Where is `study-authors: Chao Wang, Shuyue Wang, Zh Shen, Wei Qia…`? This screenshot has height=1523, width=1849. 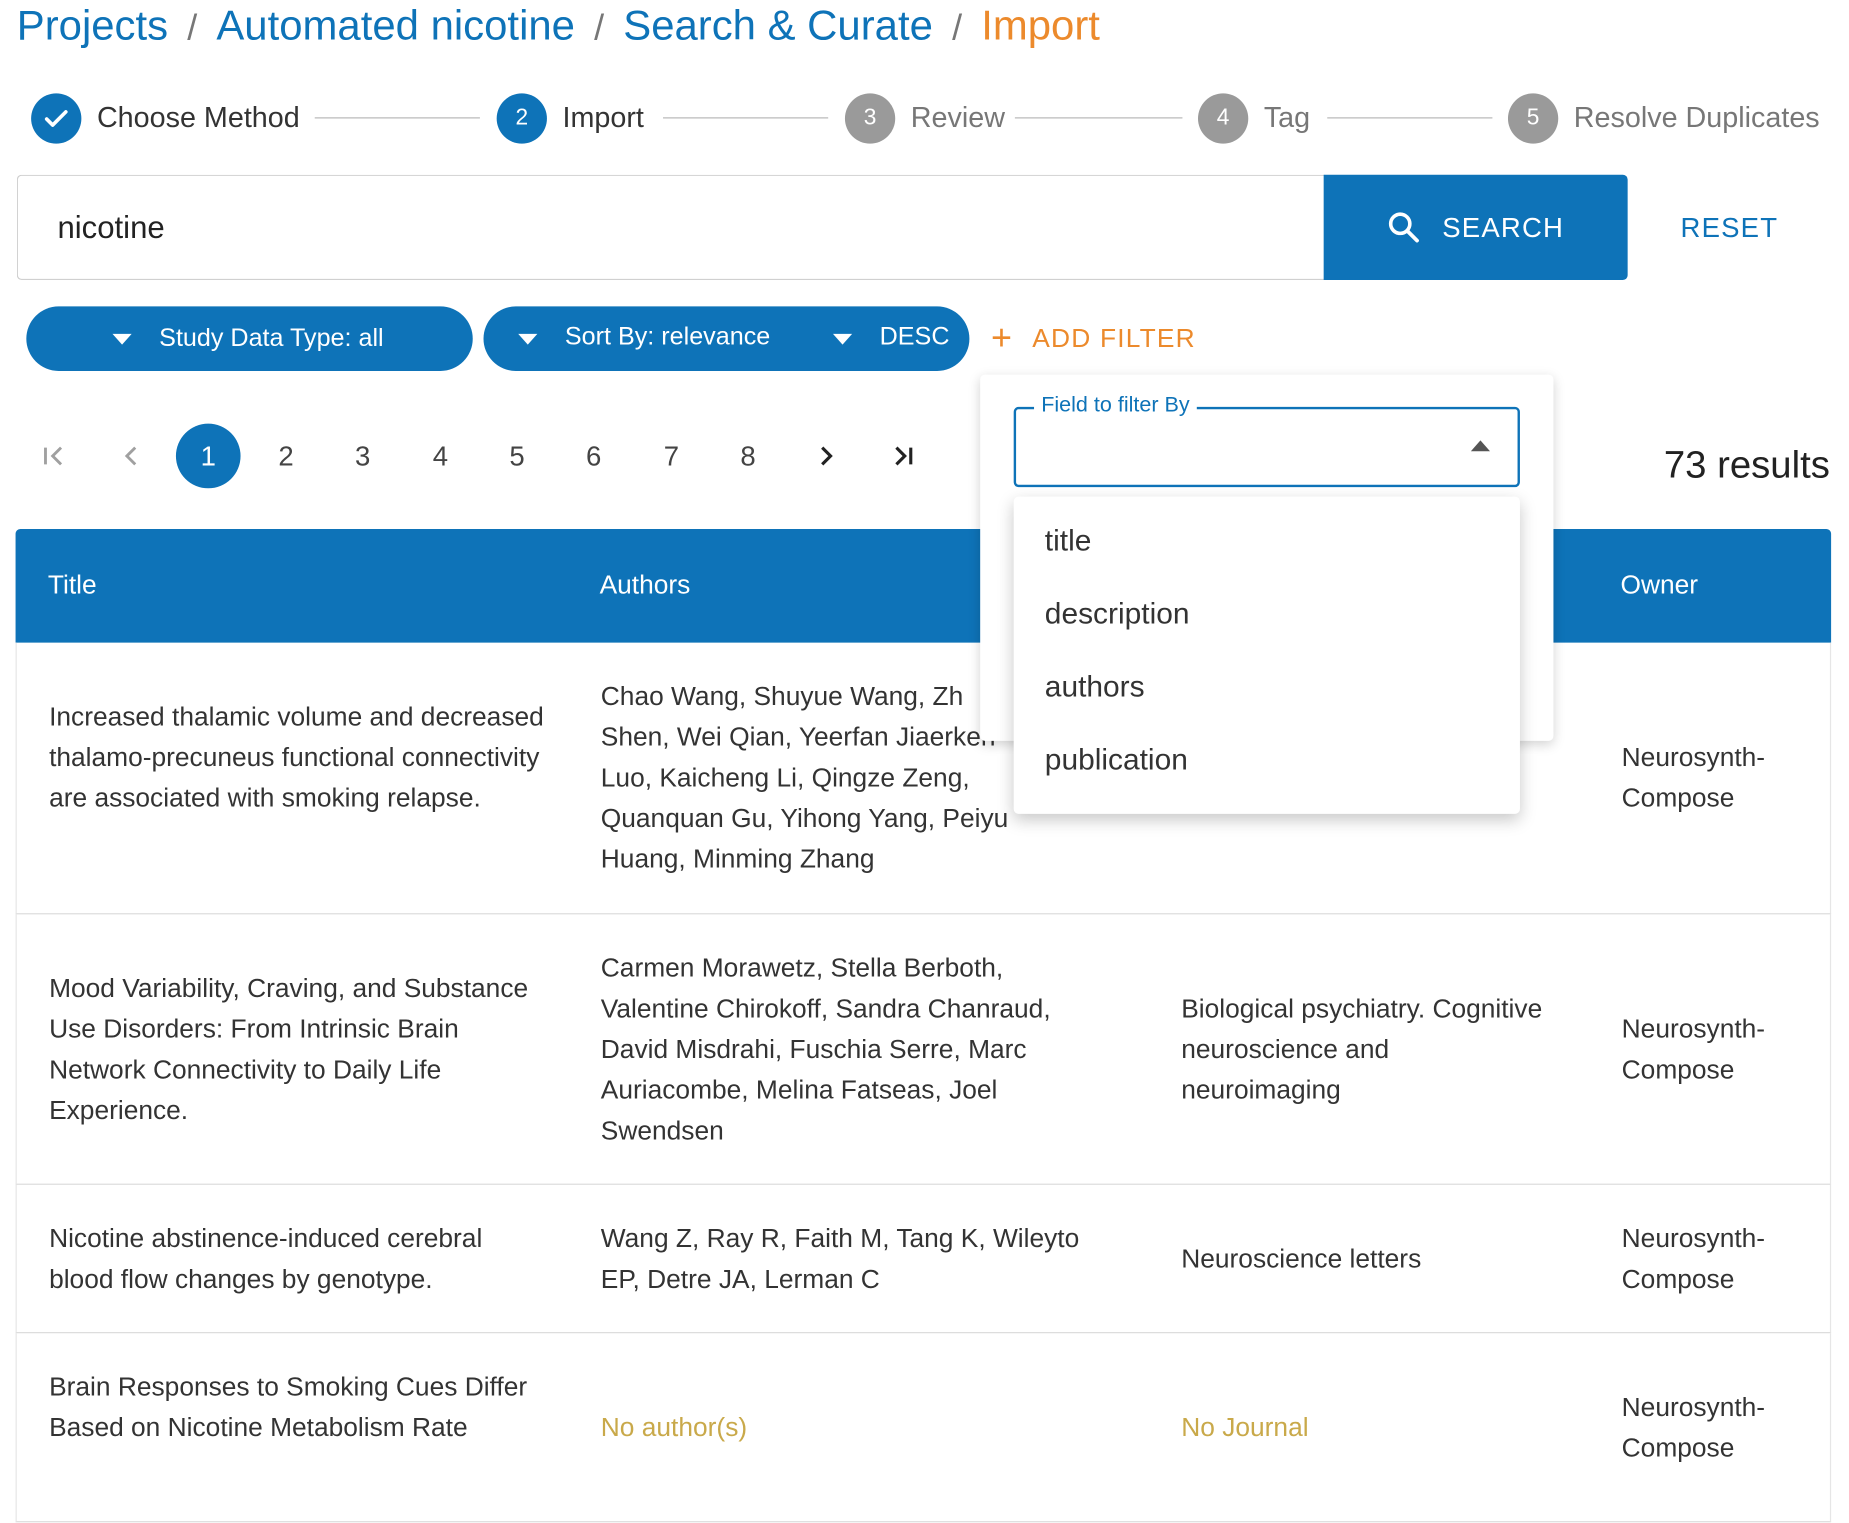 study-authors: Chao Wang, Shuyue Wang, Zh Shen, Wei Qia… is located at coordinates (804, 777).